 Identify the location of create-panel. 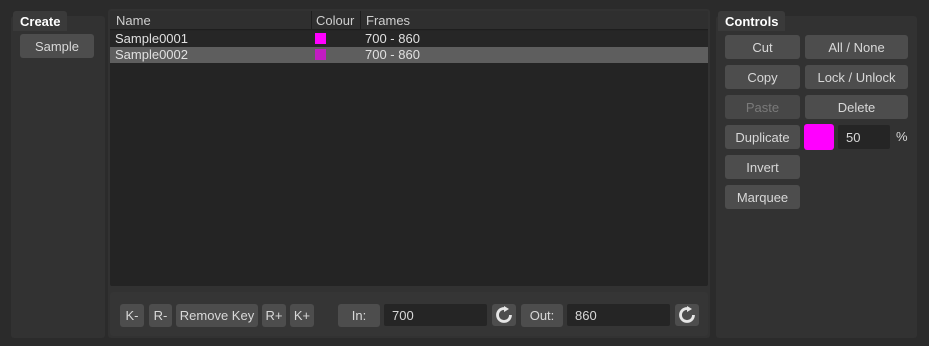
(58, 177).